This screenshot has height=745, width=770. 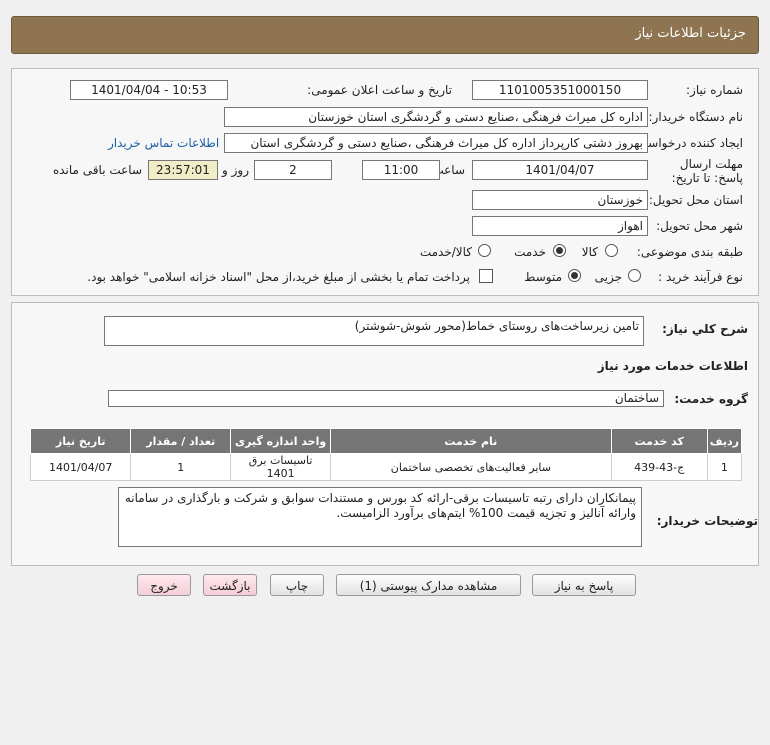 What do you see at coordinates (401, 170) in the screenshot?
I see `deadline-time-field: 11:00` at bounding box center [401, 170].